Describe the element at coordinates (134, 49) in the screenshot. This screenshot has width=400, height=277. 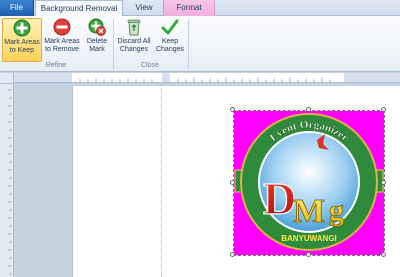
I see `discard-label-2: Changes` at that location.